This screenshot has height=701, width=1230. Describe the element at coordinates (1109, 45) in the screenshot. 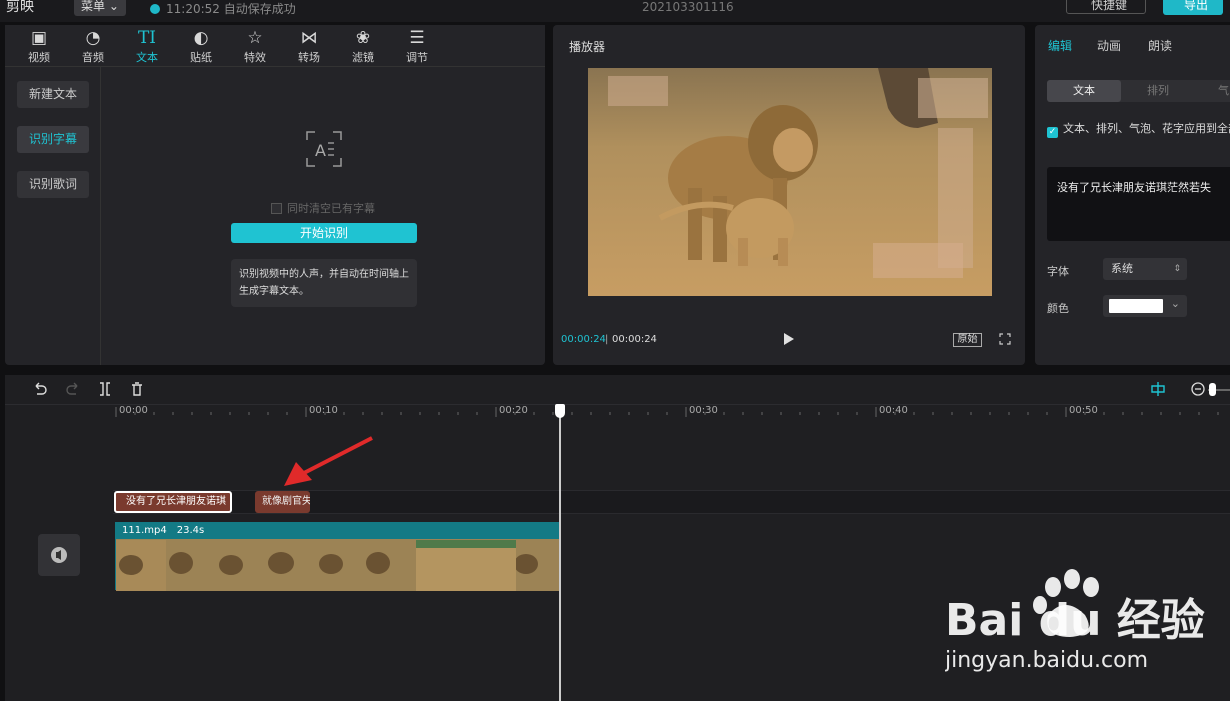

I see `tab-animation: 动画` at that location.